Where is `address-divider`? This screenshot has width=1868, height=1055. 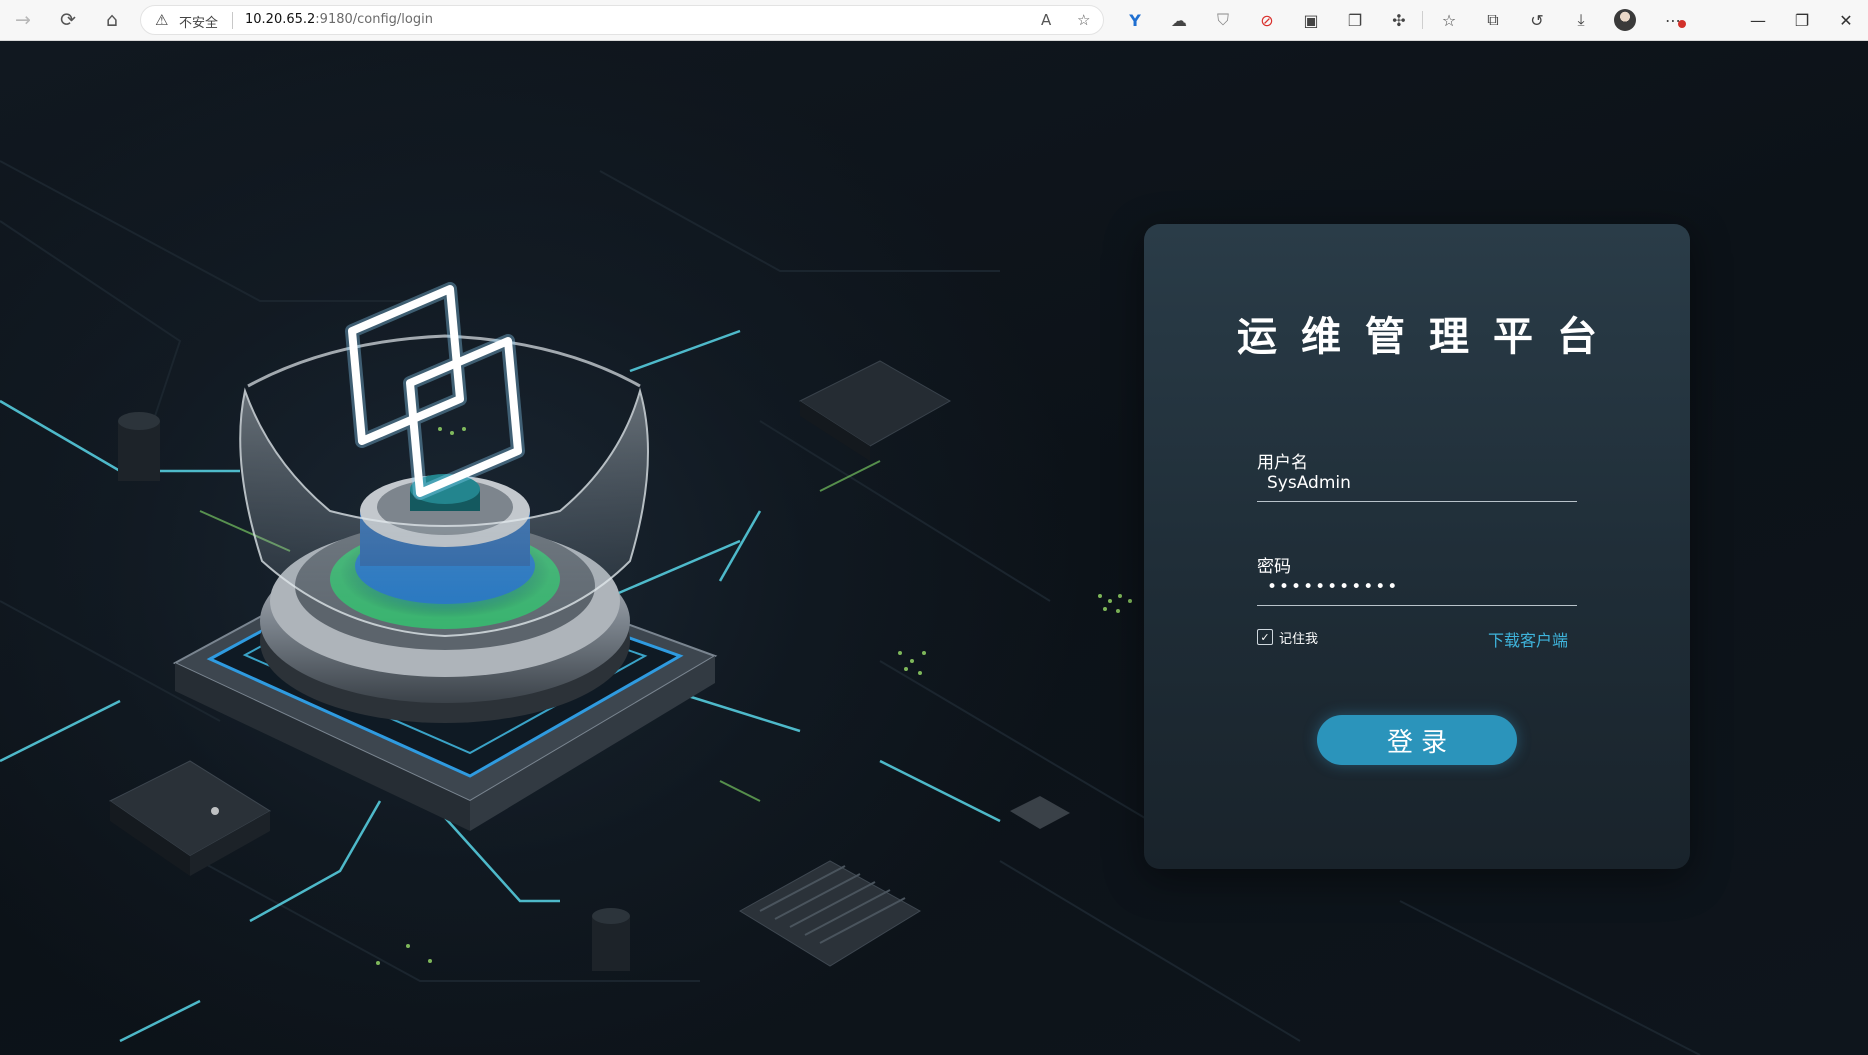
address-divider is located at coordinates (232, 20).